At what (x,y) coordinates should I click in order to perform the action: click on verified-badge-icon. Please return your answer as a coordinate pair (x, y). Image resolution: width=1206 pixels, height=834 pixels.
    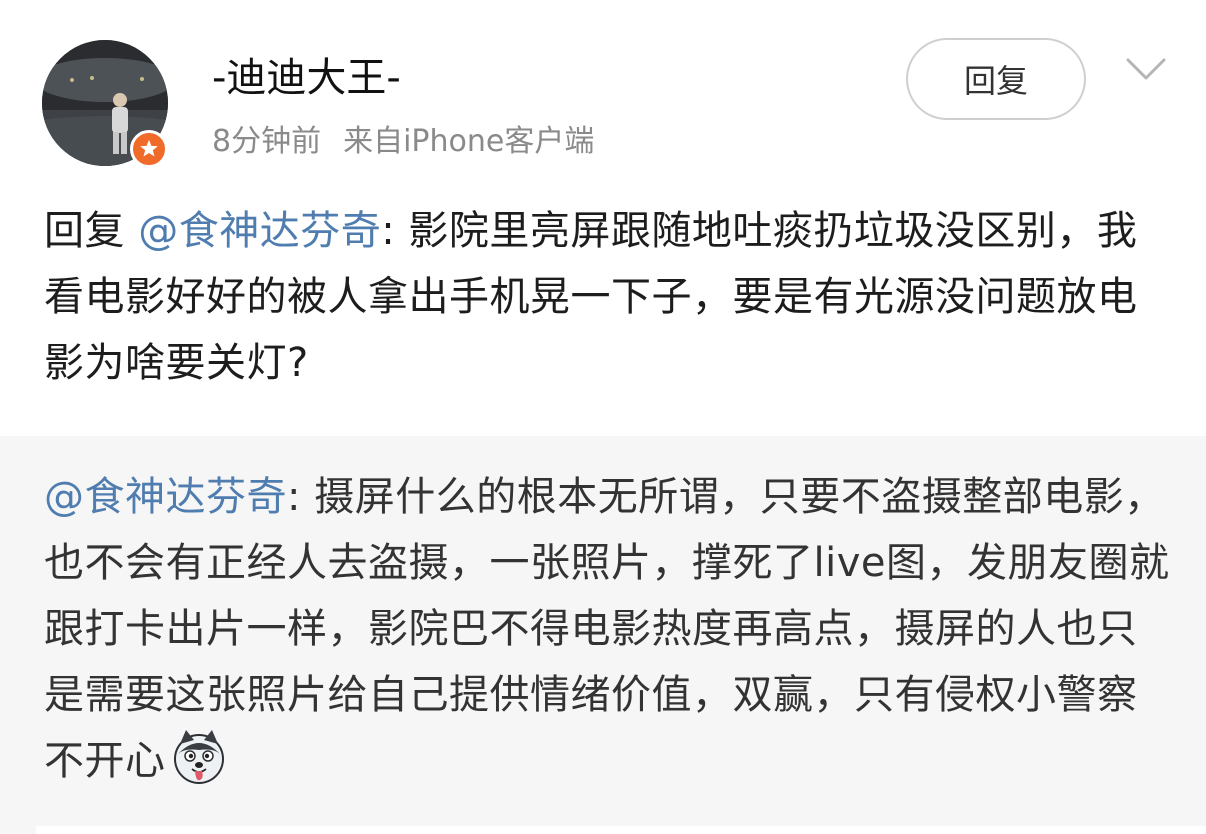
    Looking at the image, I should click on (149, 149).